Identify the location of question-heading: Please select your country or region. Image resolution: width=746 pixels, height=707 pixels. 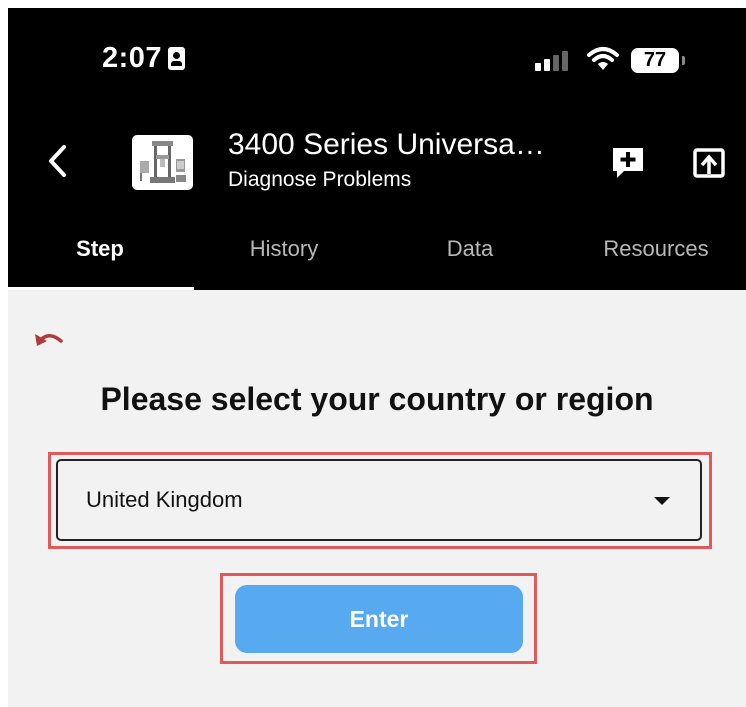
(377, 399).